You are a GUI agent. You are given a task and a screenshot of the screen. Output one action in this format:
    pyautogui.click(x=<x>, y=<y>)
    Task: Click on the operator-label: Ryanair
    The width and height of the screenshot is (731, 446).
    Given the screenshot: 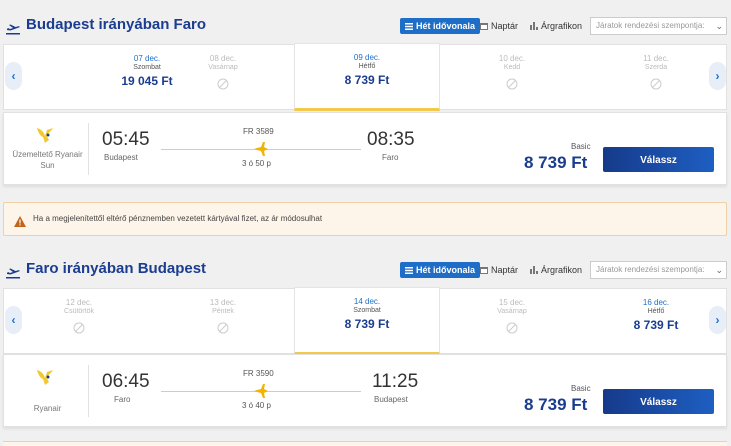 What is the action you would take?
    pyautogui.click(x=47, y=408)
    